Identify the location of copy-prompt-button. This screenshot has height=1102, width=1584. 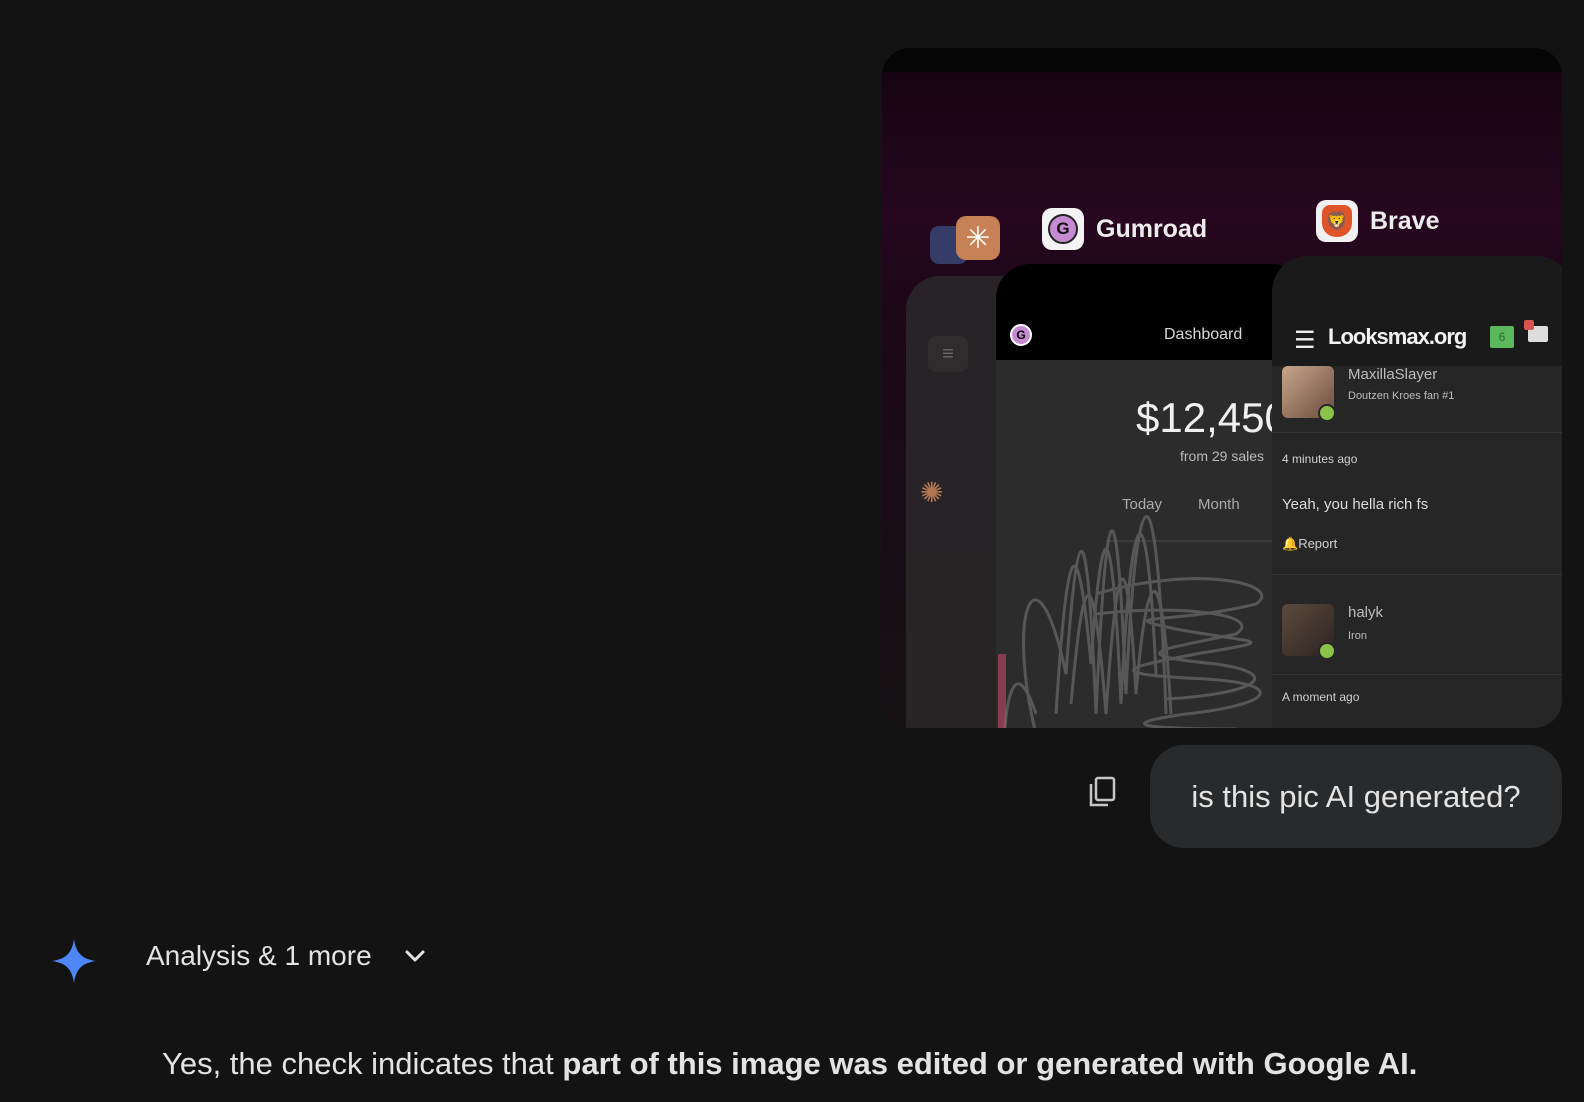
(1102, 792).